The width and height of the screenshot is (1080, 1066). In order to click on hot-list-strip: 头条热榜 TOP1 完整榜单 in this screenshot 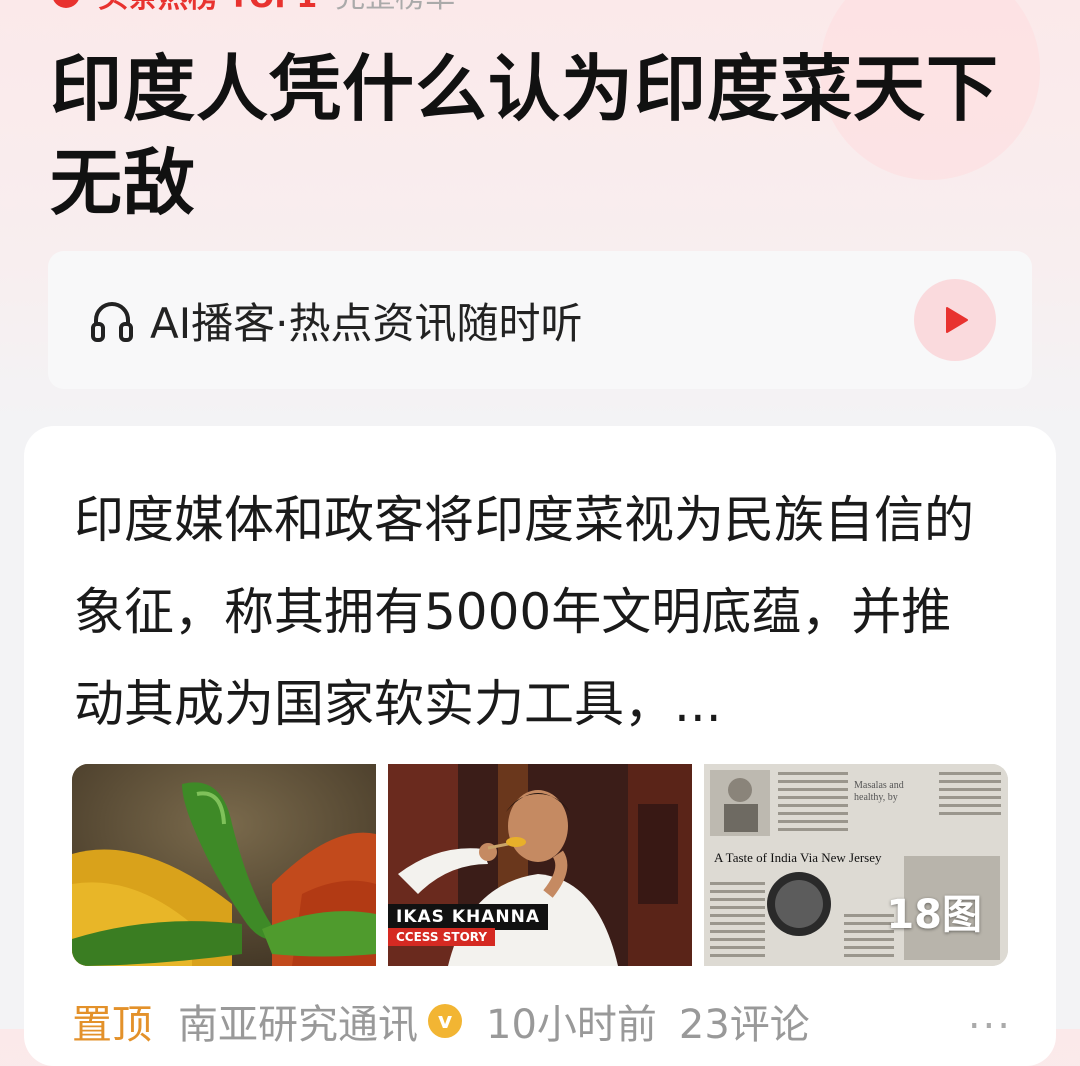, I will do `click(540, 7)`.